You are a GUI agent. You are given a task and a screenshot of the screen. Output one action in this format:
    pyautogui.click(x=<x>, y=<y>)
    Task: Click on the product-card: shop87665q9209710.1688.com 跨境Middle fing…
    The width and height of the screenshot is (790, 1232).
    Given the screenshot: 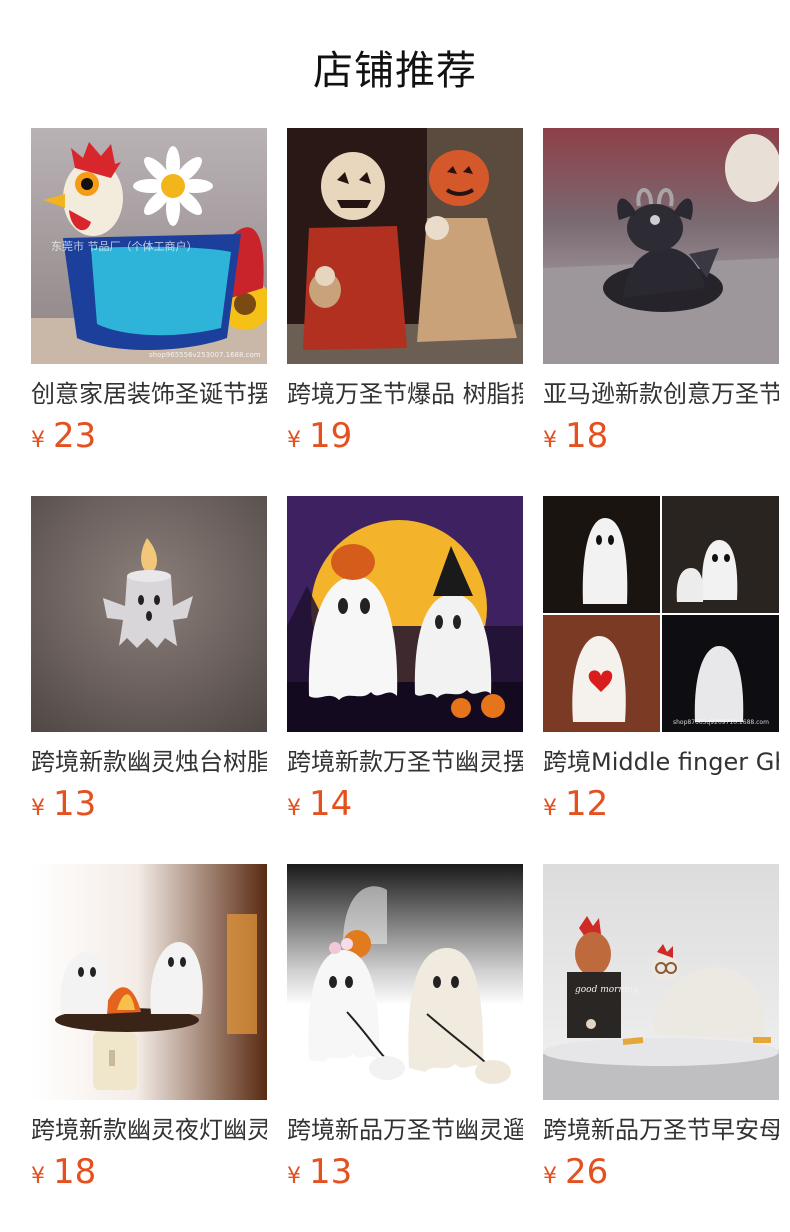 What is the action you would take?
    pyautogui.click(x=661, y=680)
    